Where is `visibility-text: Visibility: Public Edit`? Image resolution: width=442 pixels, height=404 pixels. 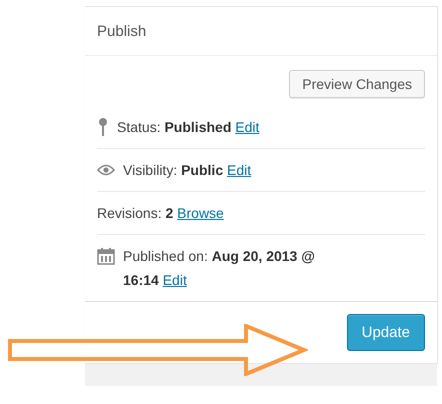 visibility-text: Visibility: Public Edit is located at coordinates (187, 170).